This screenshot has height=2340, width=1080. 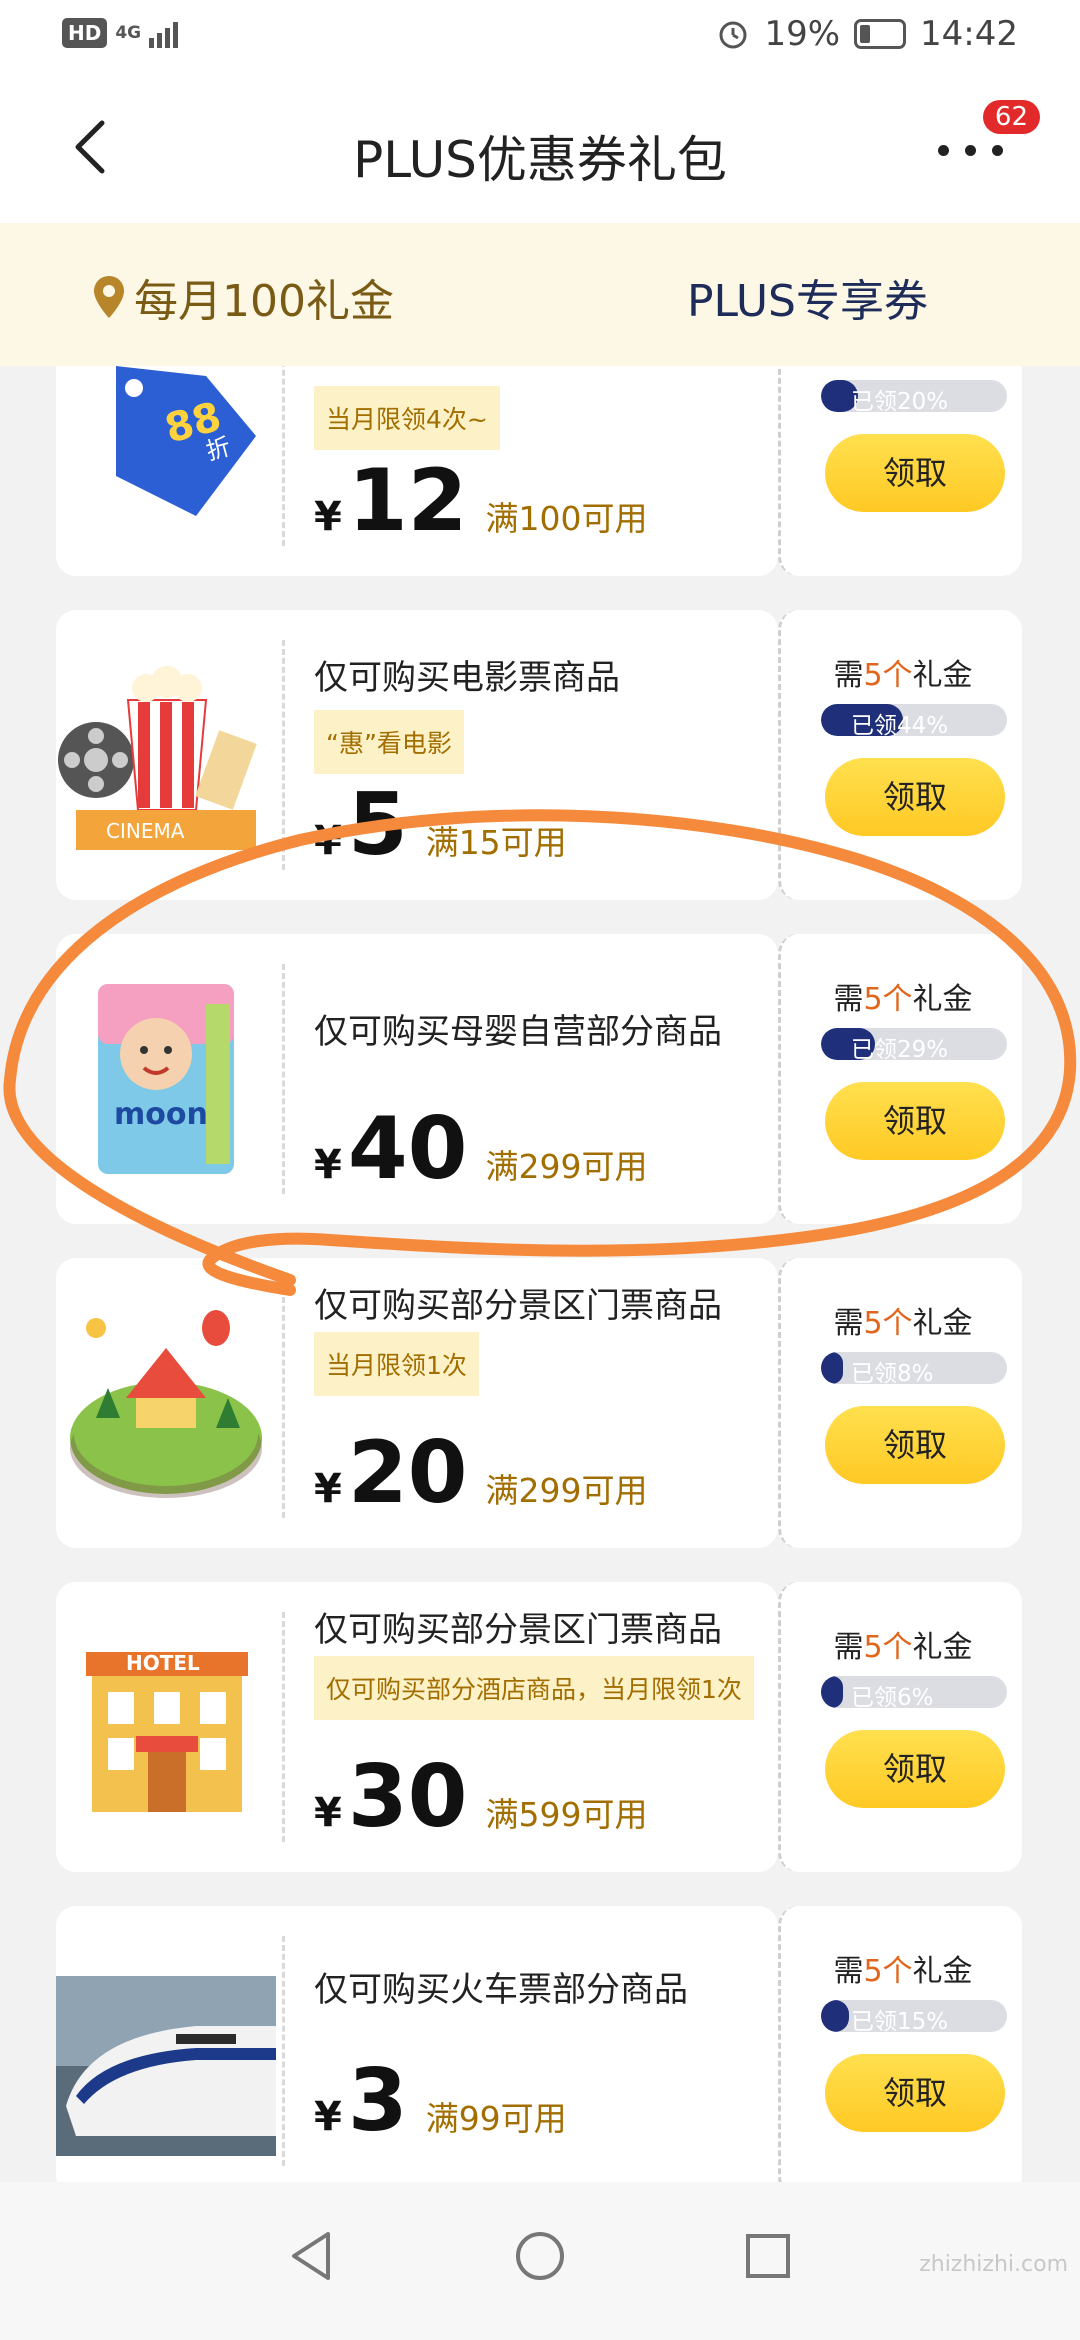 I want to click on coupon-price: ¥ 40 满299可用, so click(x=481, y=1149).